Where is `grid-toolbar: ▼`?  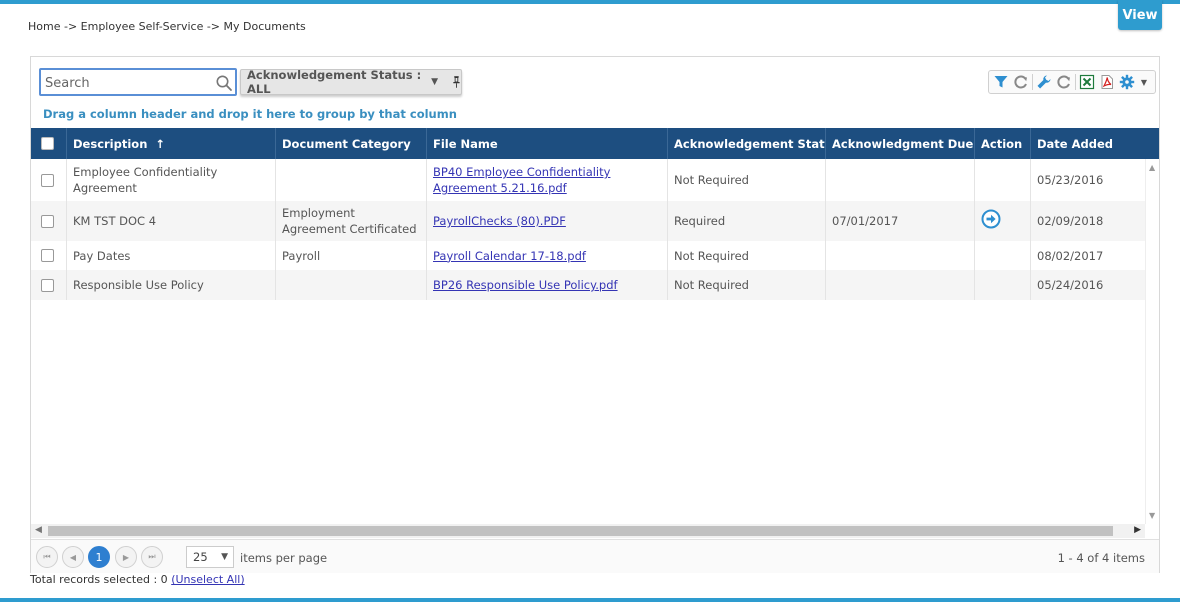
grid-toolbar: ▼ is located at coordinates (1072, 82).